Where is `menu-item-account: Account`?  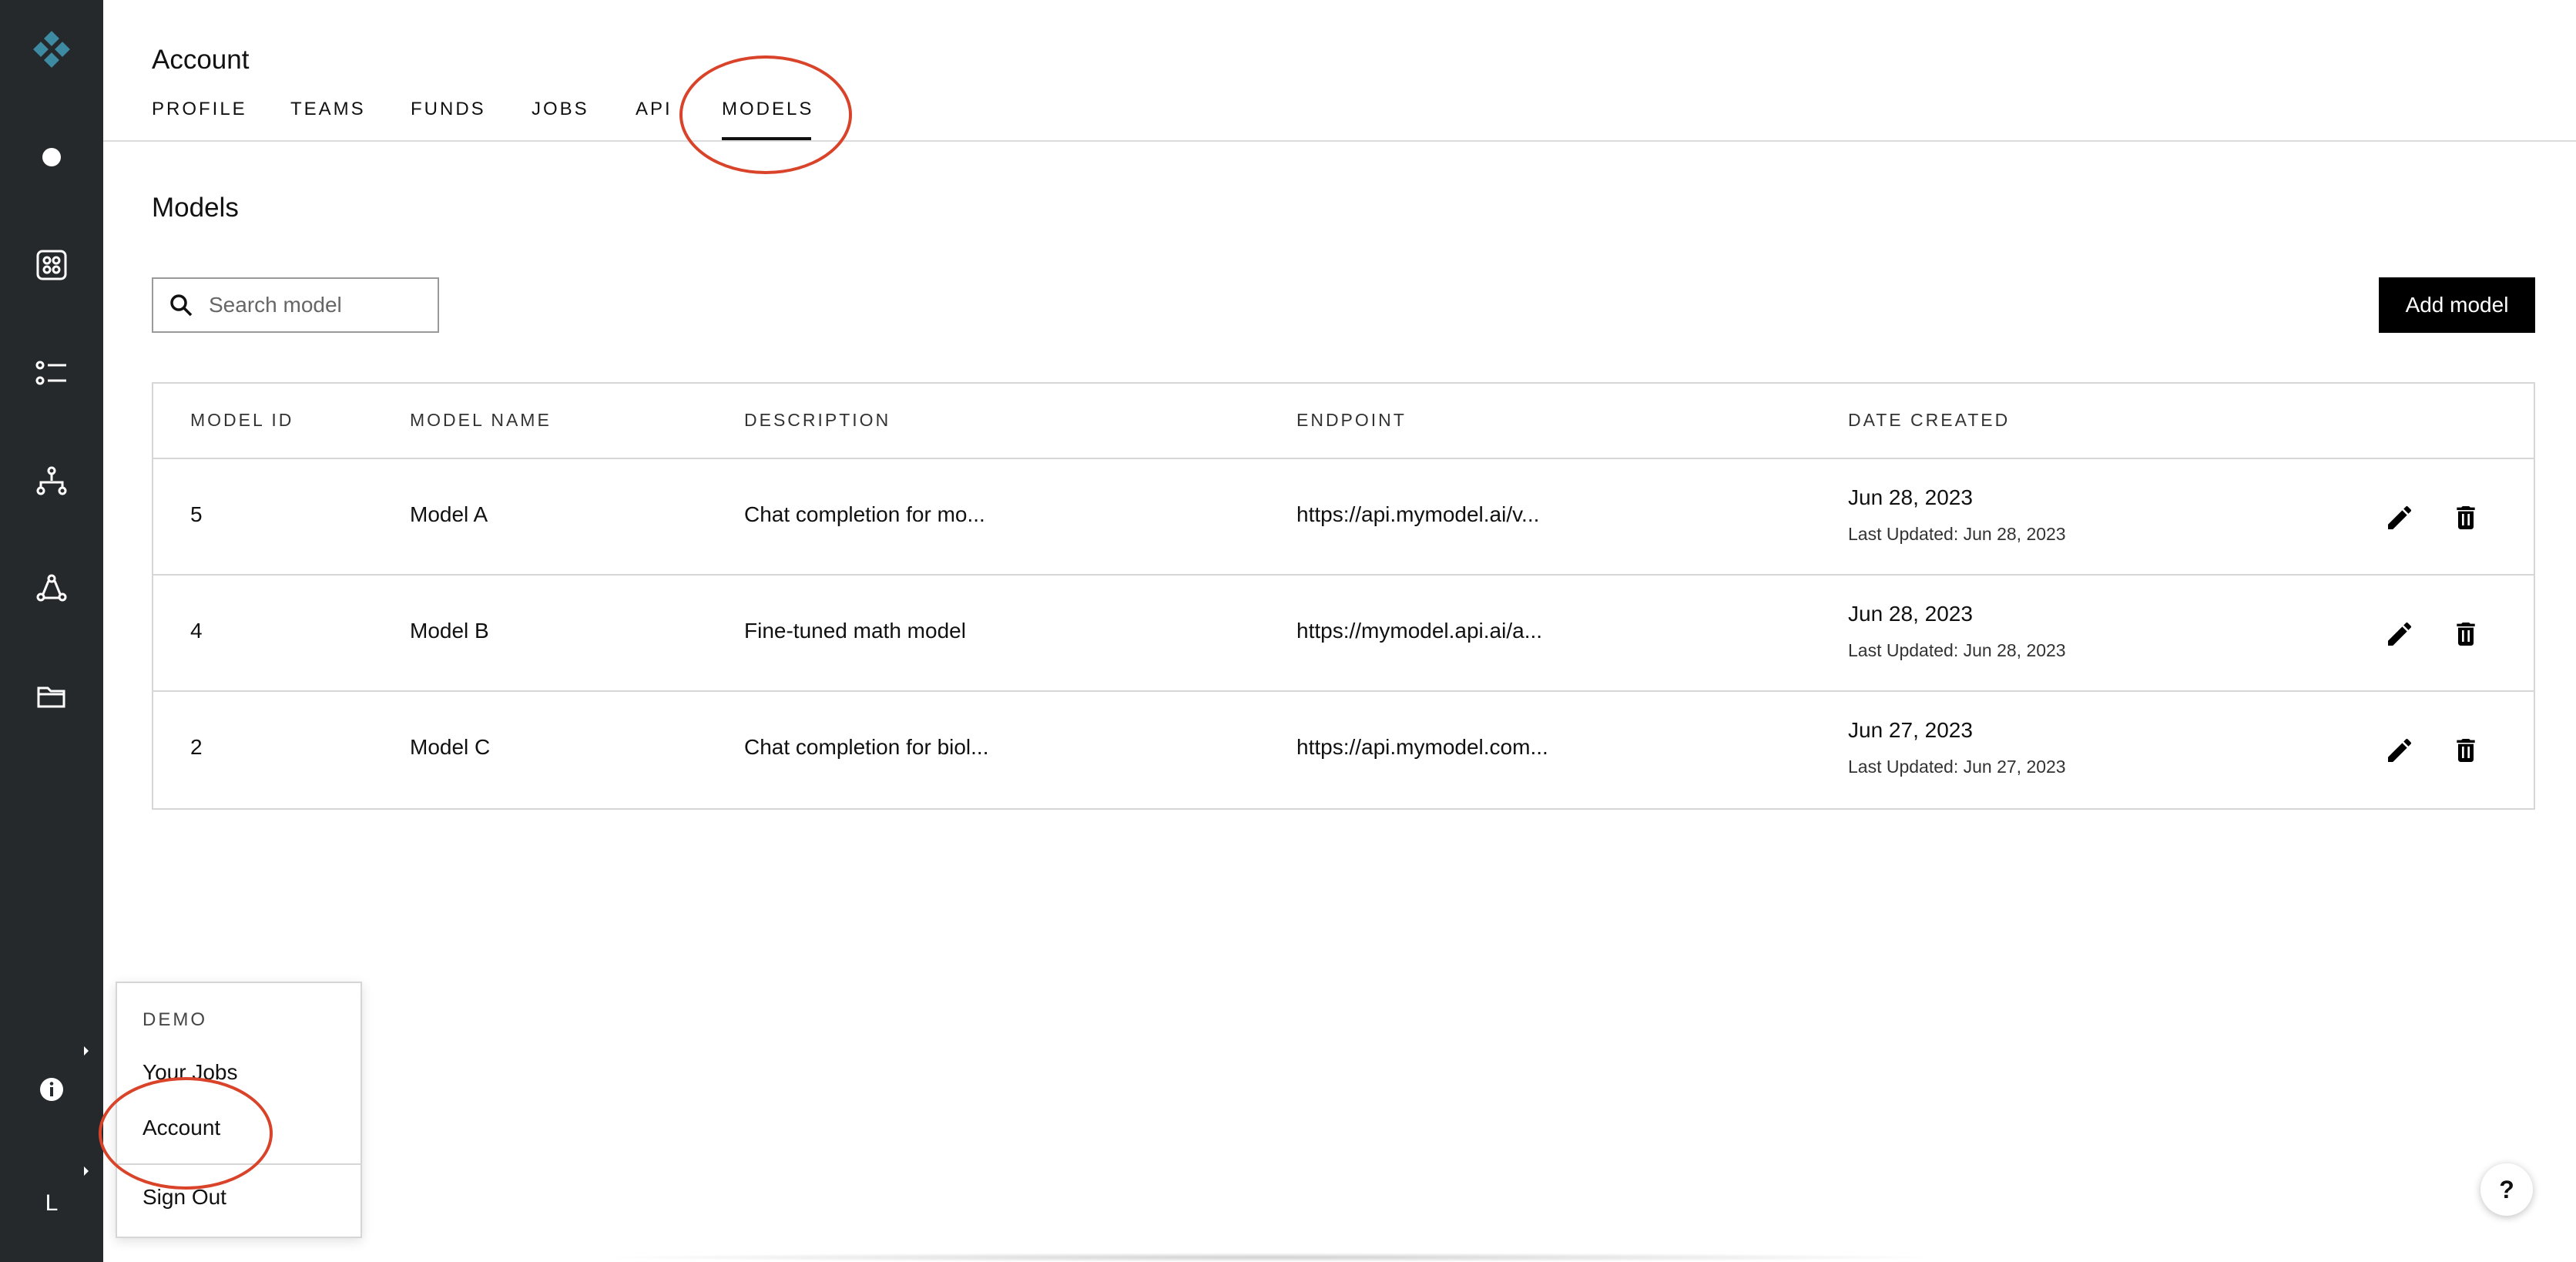 menu-item-account: Account is located at coordinates (181, 1128).